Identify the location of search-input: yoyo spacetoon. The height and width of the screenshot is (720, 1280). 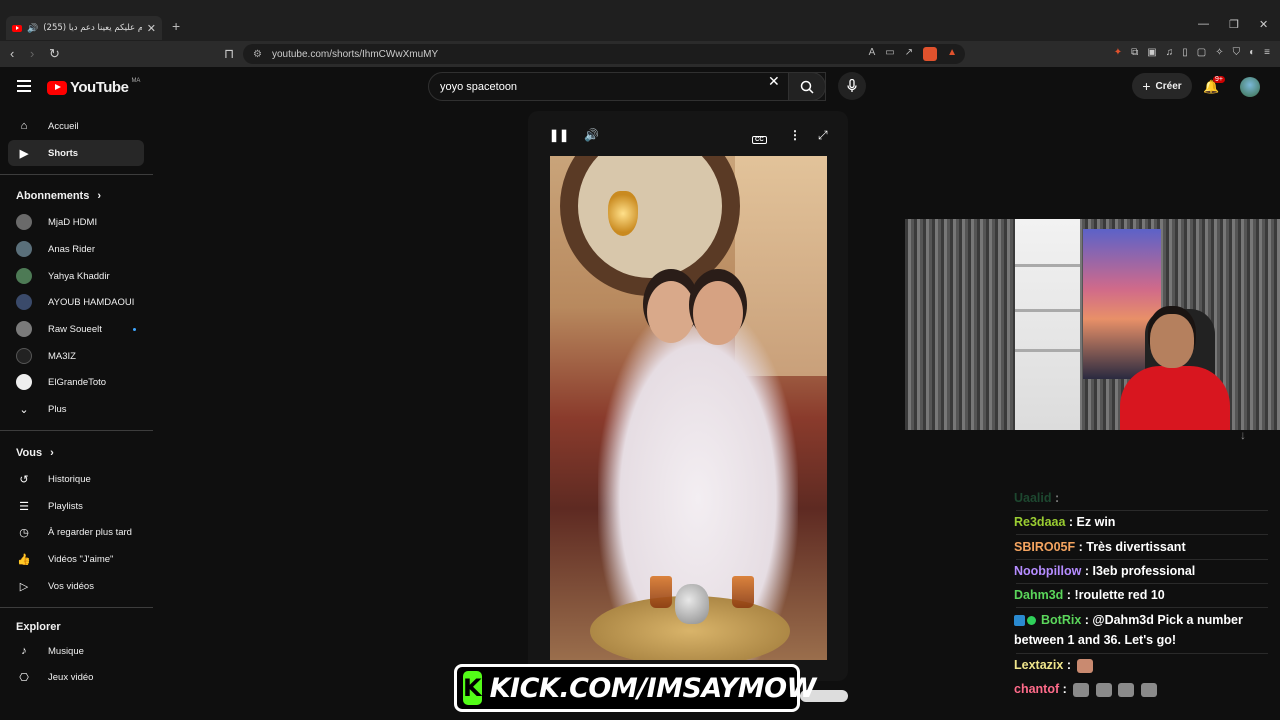
(627, 86).